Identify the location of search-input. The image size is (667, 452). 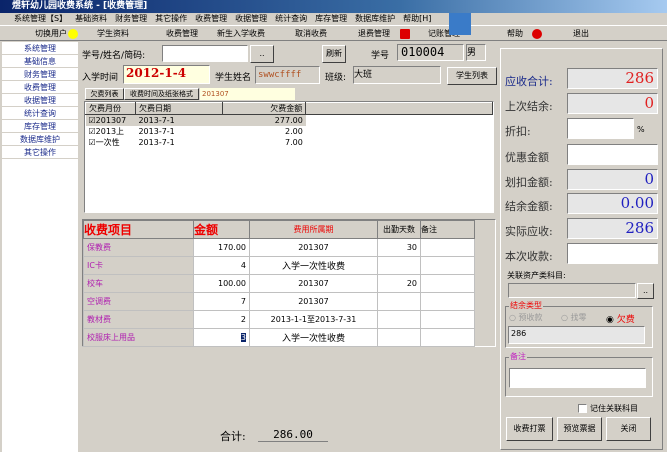
(205, 53).